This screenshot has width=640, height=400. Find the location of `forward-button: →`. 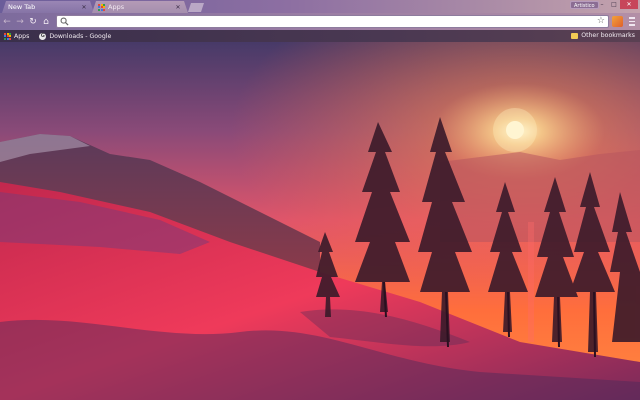

forward-button: → is located at coordinates (20, 22).